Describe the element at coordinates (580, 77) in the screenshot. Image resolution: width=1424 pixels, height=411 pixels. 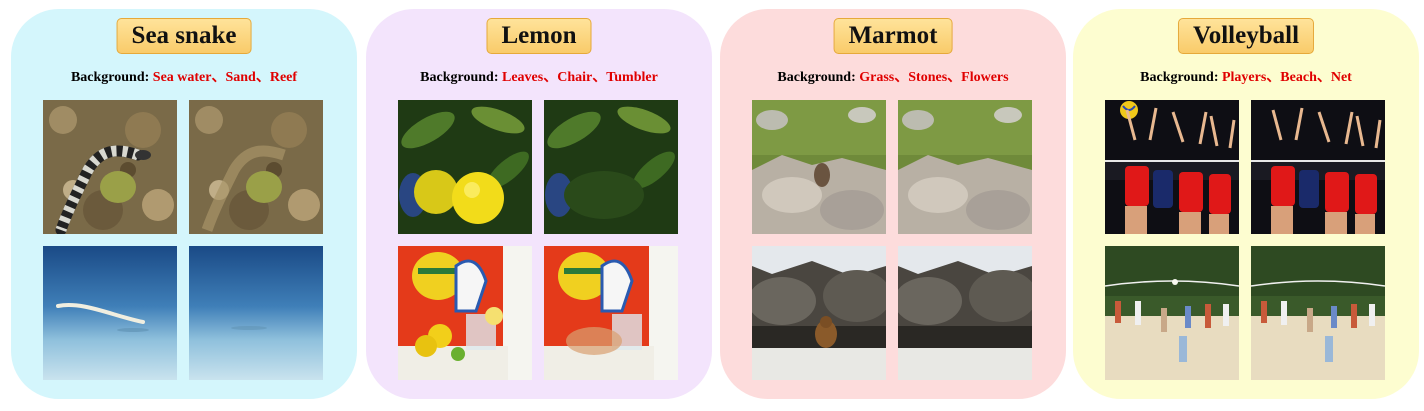
I see `background-items: Leaves、Chair、Tumbler` at that location.